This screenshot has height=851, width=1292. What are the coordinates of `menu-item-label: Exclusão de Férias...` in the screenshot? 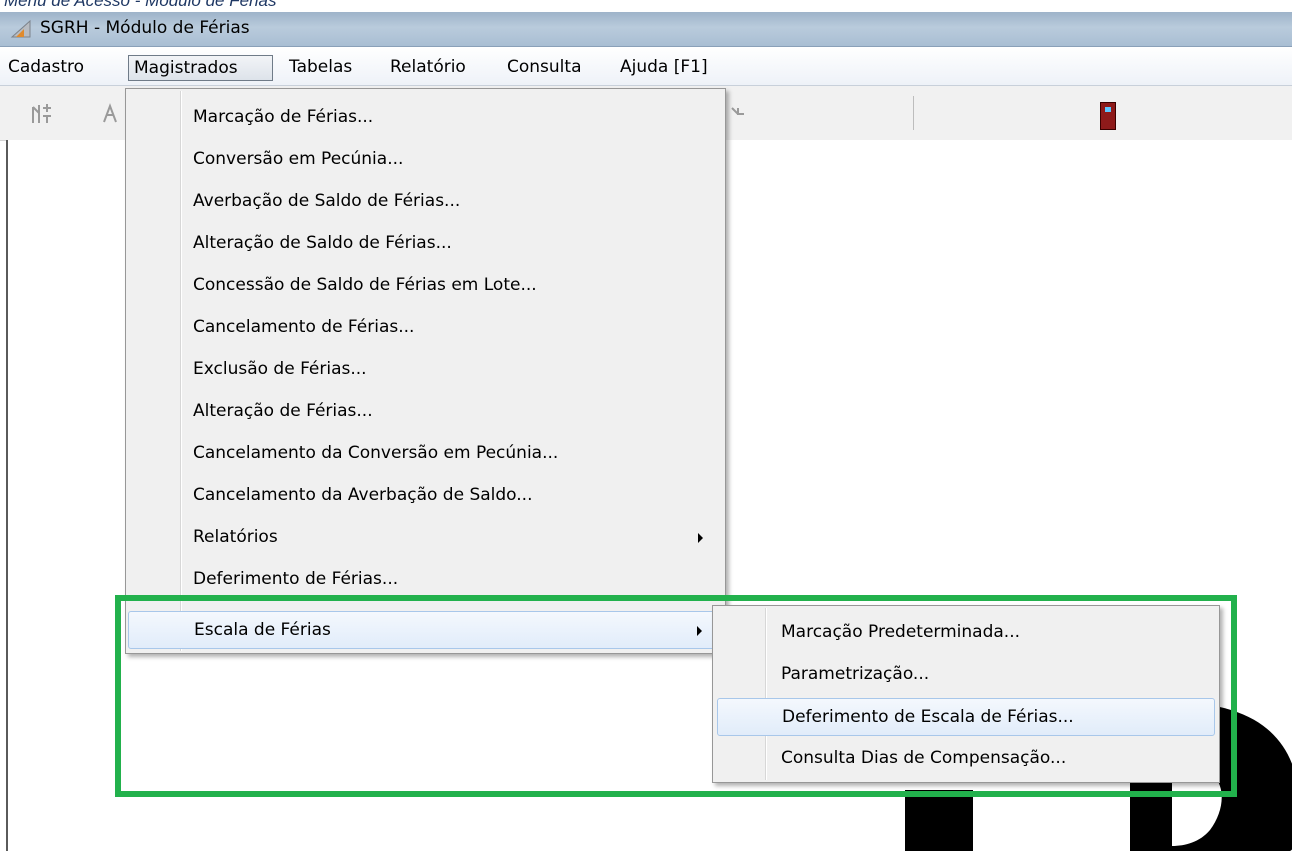 It's located at (280, 369).